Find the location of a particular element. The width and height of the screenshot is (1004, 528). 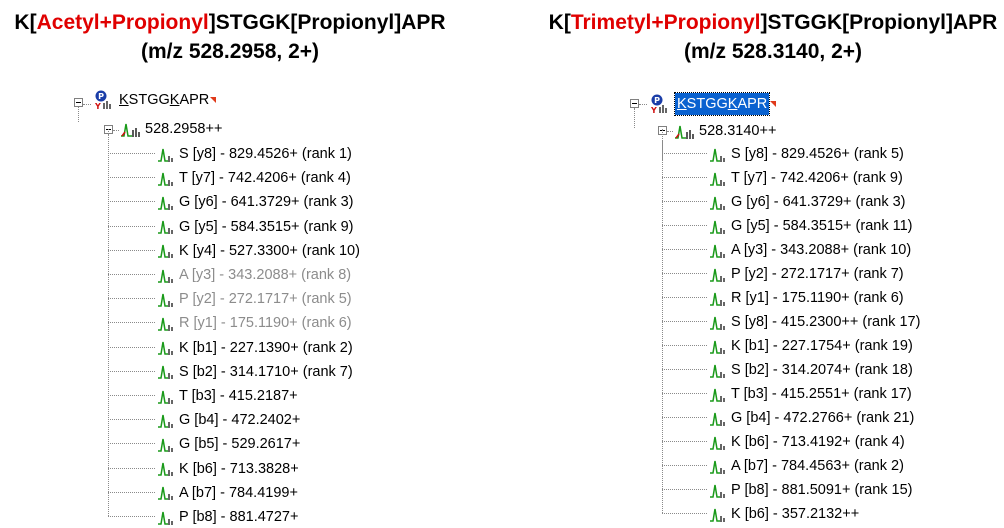

transition-node: P [y2] - 272.1717+ (rank 7) is located at coordinates (806, 274).